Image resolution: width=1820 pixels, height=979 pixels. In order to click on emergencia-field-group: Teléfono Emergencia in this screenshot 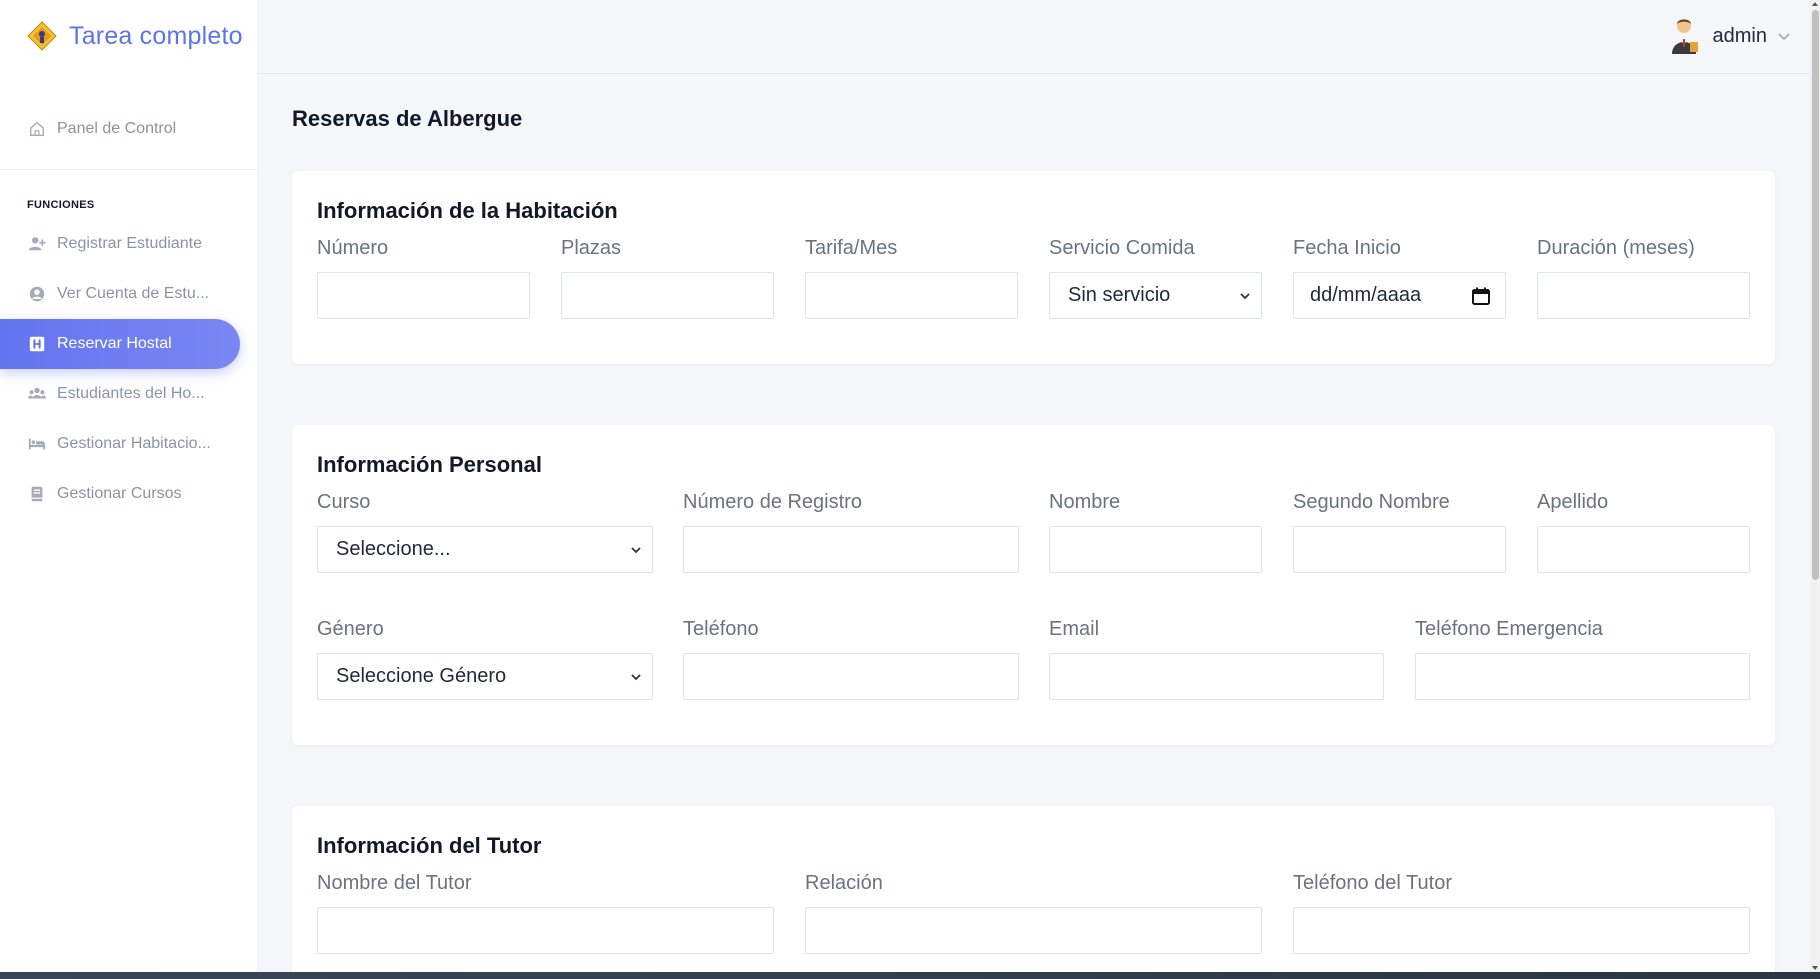, I will do `click(1582, 659)`.